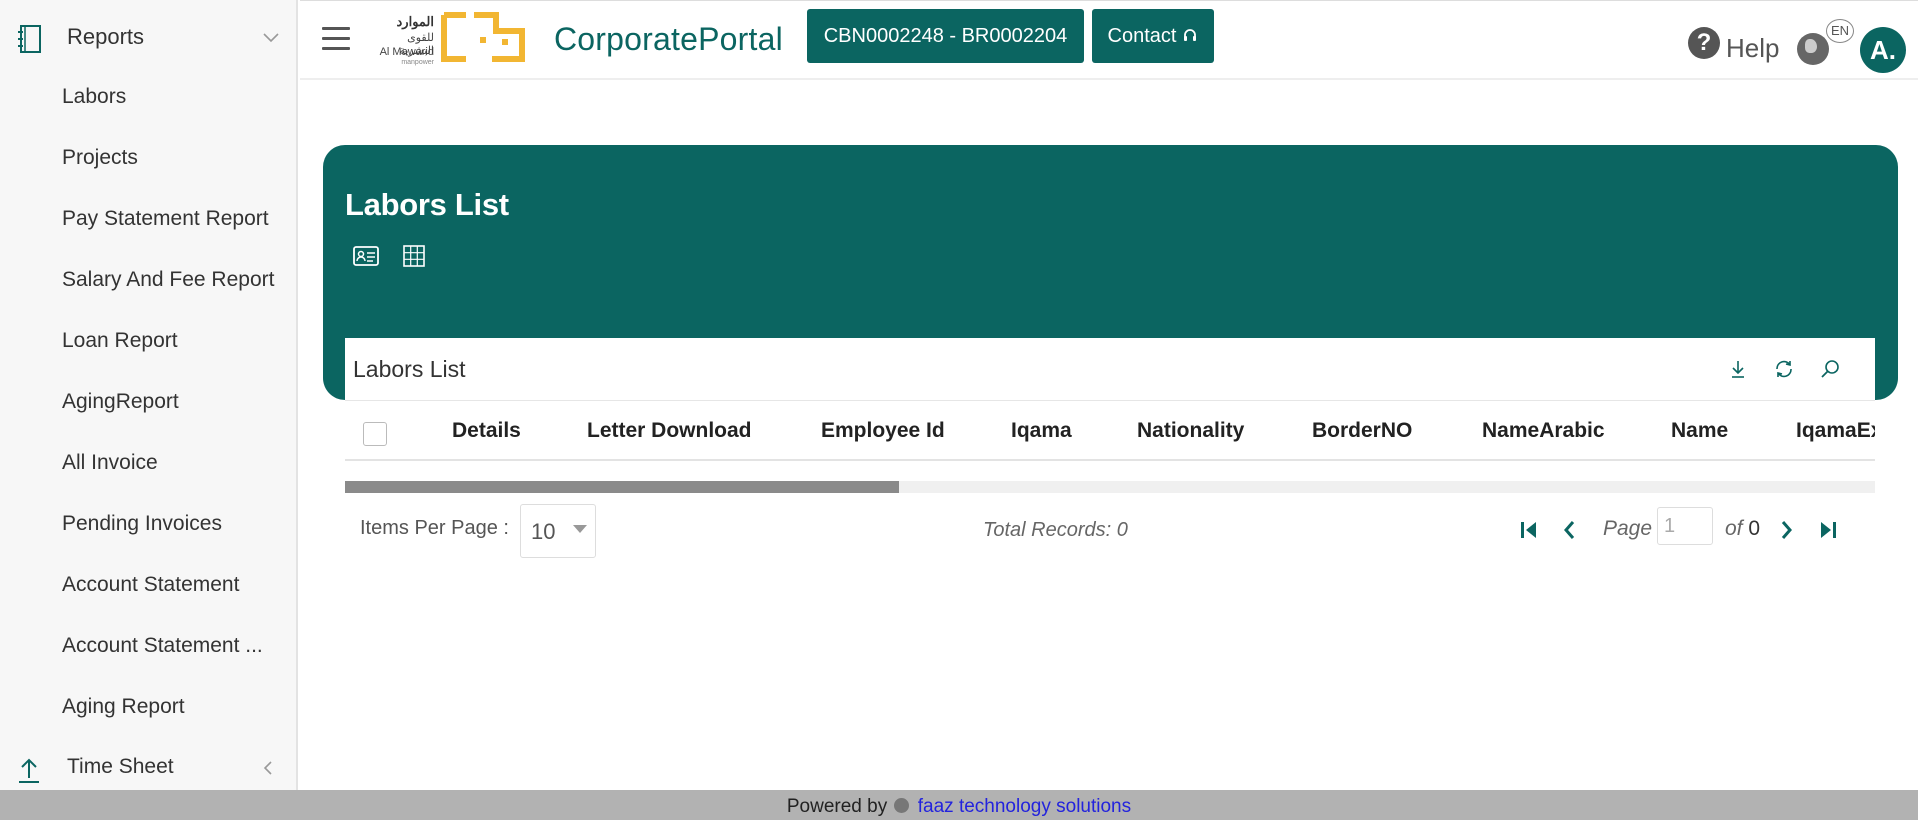 Image resolution: width=1918 pixels, height=820 pixels. Describe the element at coordinates (409, 369) in the screenshot. I see `panel-title: Labors List` at that location.